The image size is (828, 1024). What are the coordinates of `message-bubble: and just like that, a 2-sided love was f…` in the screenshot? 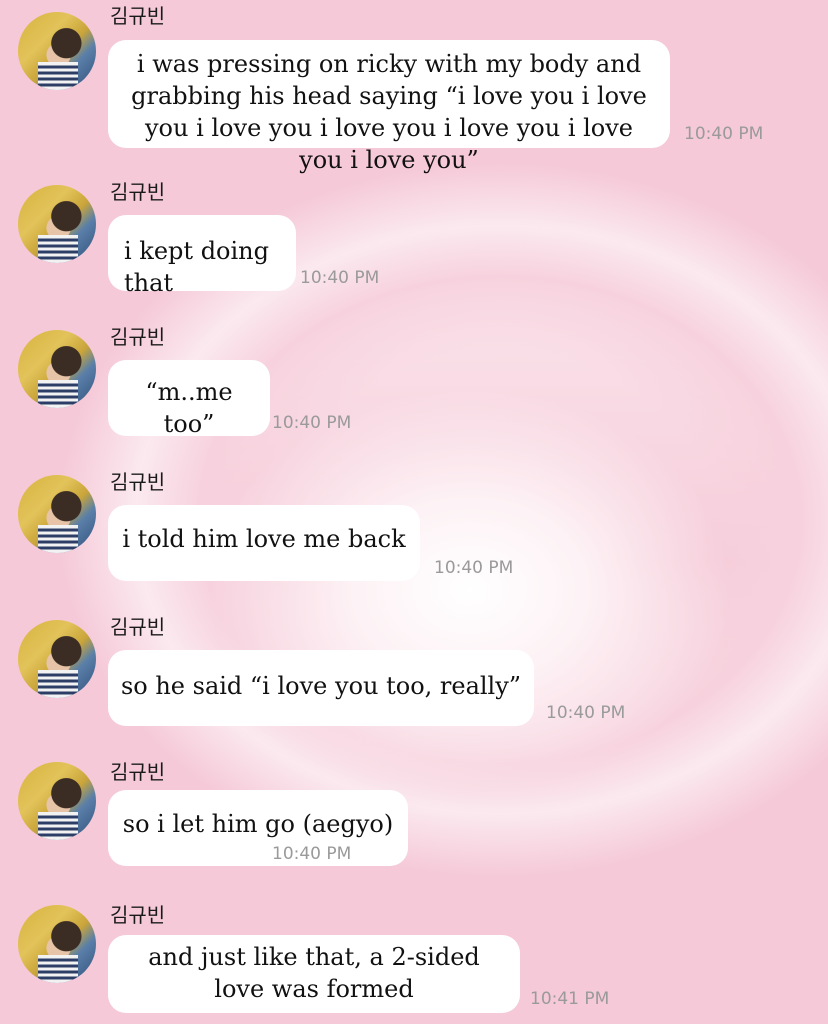 It's located at (314, 974).